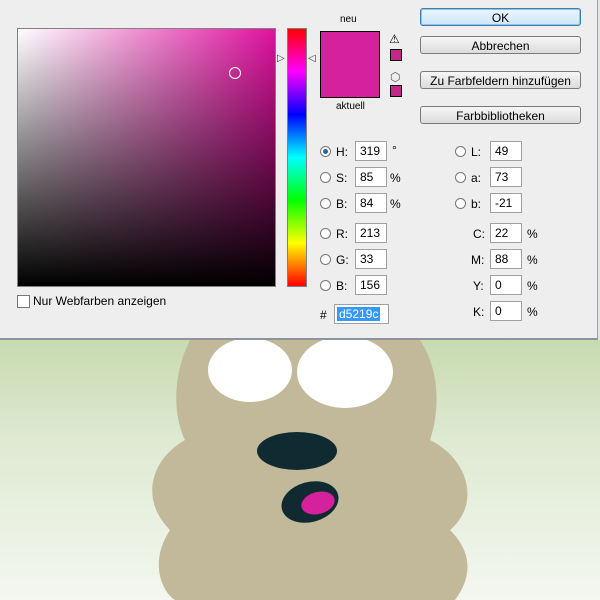  I want to click on radio-brightness, so click(325, 203).